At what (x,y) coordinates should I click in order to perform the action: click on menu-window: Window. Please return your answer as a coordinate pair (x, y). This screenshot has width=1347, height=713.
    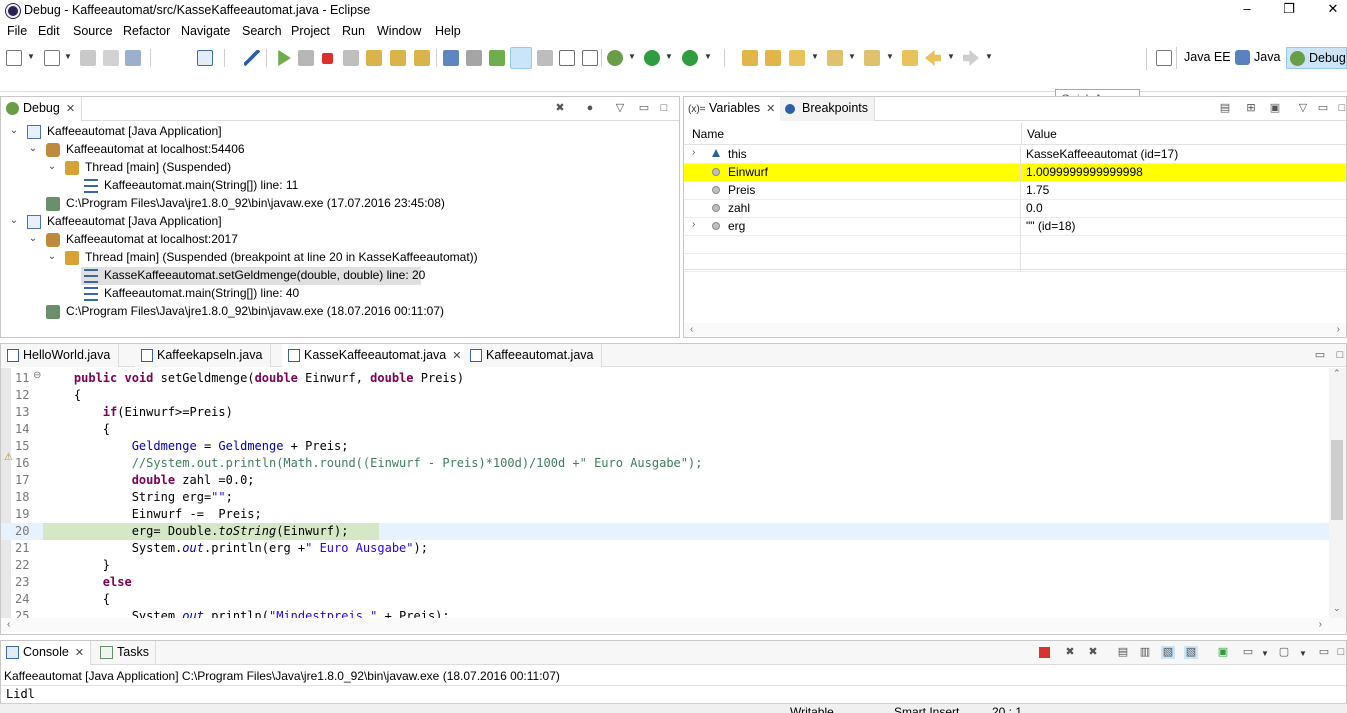
    Looking at the image, I should click on (399, 31).